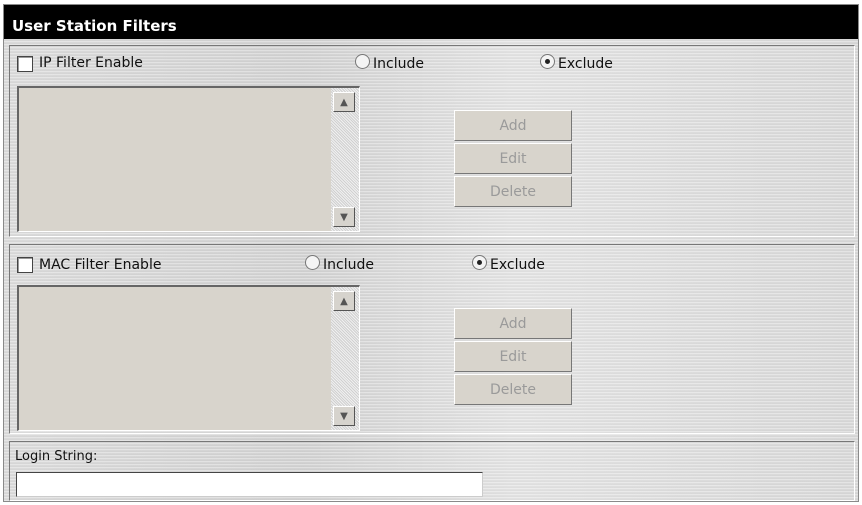 This screenshot has width=862, height=505. What do you see at coordinates (100, 265) in the screenshot?
I see `mac-filter-enable-label: MAC Filter Enable` at bounding box center [100, 265].